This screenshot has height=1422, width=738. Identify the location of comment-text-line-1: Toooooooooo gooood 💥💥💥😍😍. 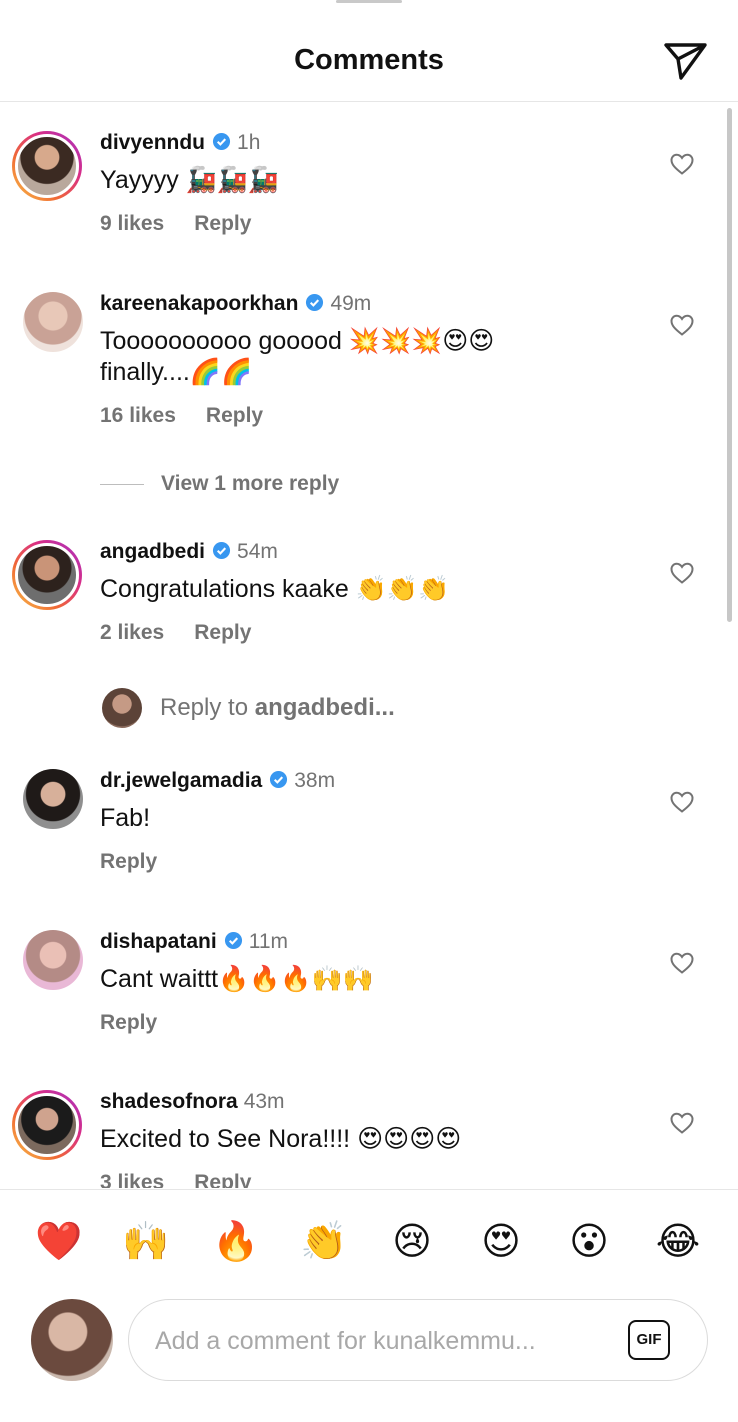
(297, 341).